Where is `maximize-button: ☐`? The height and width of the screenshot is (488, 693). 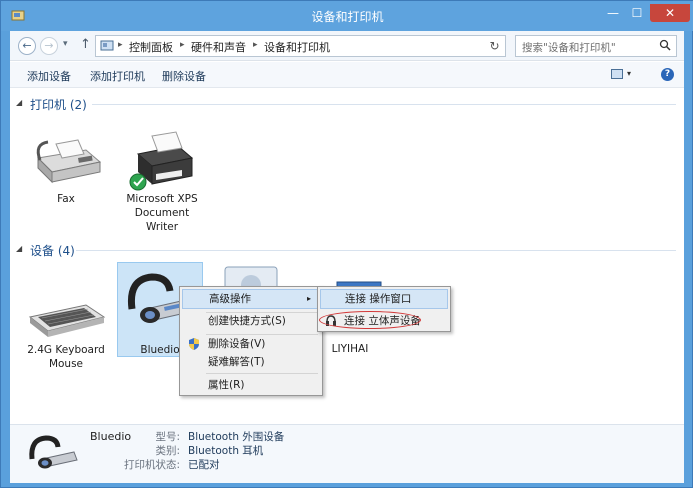
maximize-button: ☐ is located at coordinates (637, 13).